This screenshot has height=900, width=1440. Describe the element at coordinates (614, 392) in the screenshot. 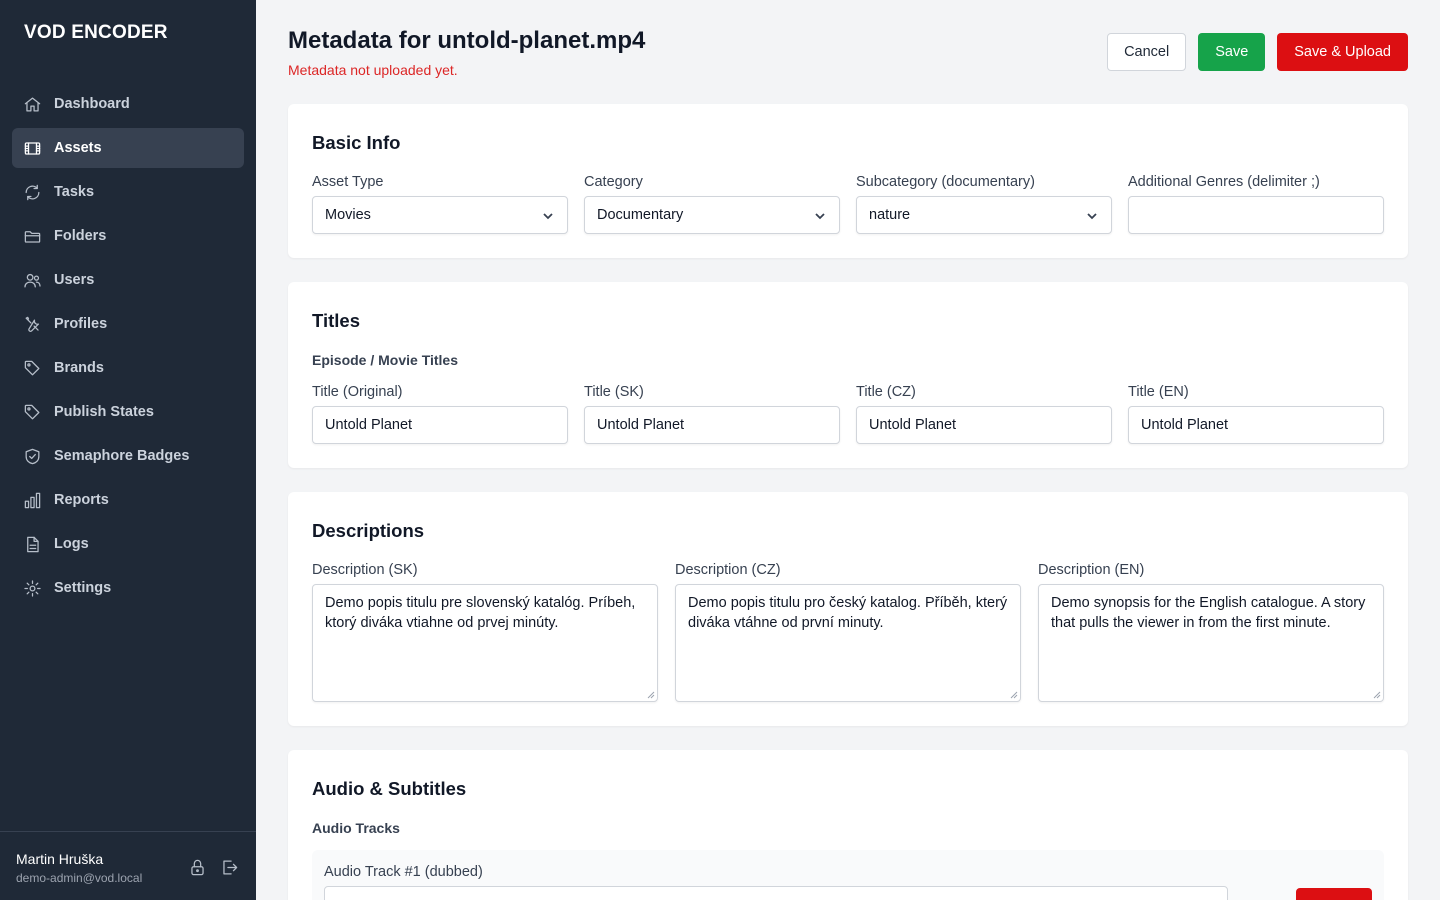

I see `title-sk-label: Title (SK)` at that location.